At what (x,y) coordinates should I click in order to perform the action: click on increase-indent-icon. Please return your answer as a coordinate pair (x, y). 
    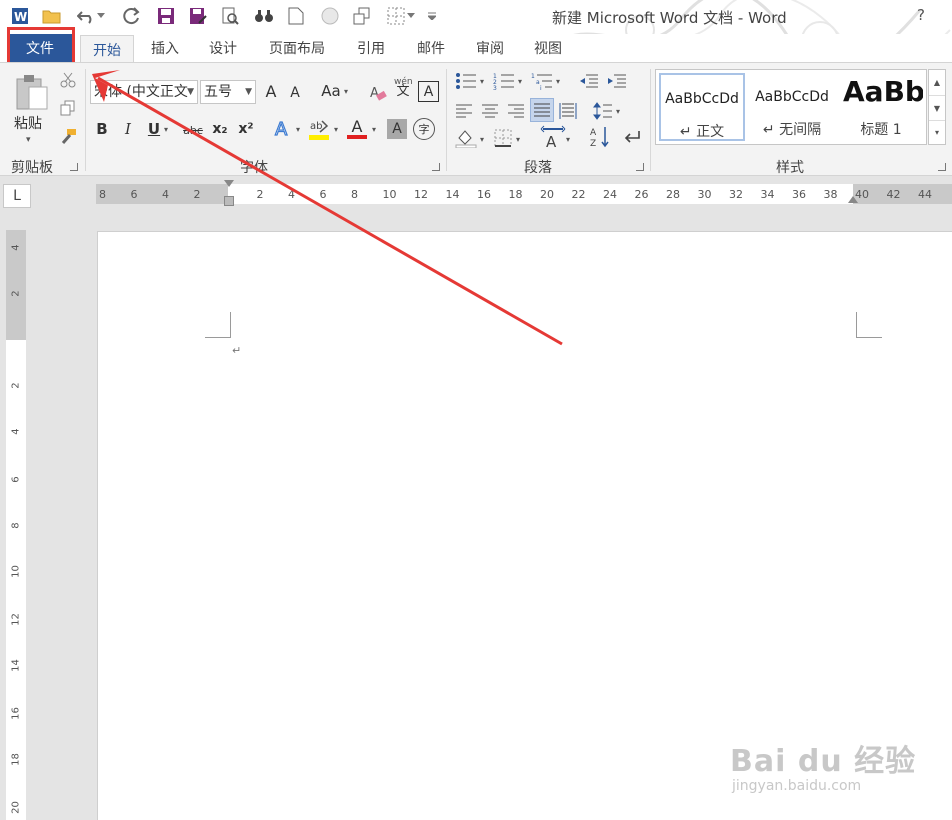
    Looking at the image, I should click on (617, 81).